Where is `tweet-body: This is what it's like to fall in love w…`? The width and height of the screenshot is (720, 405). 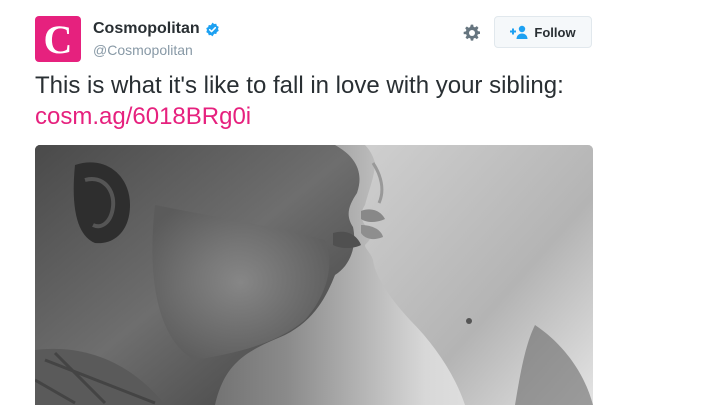 tweet-body: This is what it's like to fall in love w… is located at coordinates (299, 85).